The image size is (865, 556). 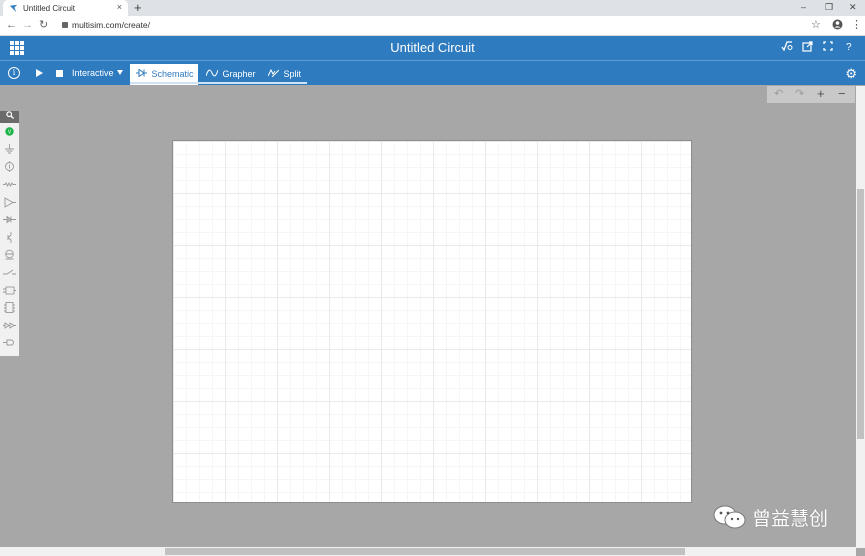 I want to click on close-window-button: ✕, so click(x=853, y=7).